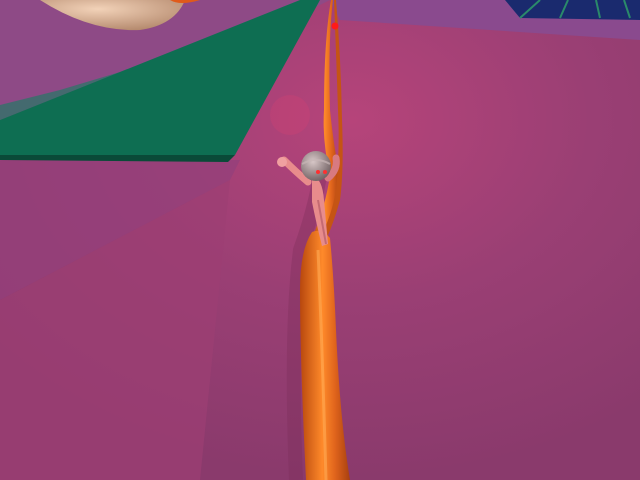  I want to click on light-glow, so click(290, 115).